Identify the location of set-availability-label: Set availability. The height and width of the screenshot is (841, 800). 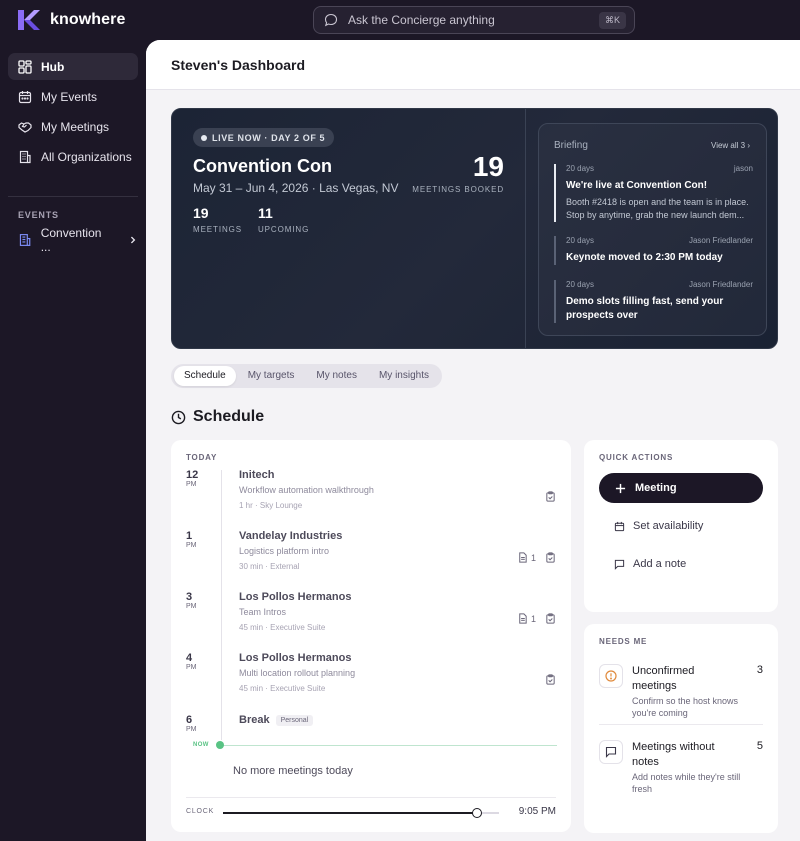
(668, 526).